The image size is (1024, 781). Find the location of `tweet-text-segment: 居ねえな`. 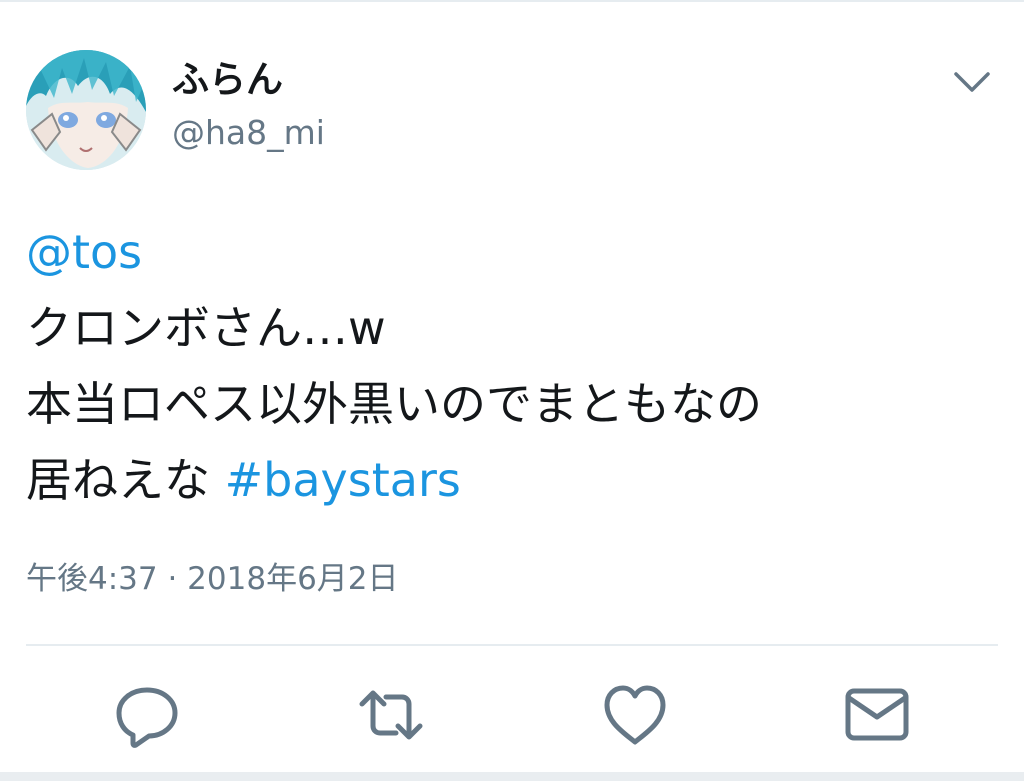

tweet-text-segment: 居ねえな is located at coordinates (125, 480).